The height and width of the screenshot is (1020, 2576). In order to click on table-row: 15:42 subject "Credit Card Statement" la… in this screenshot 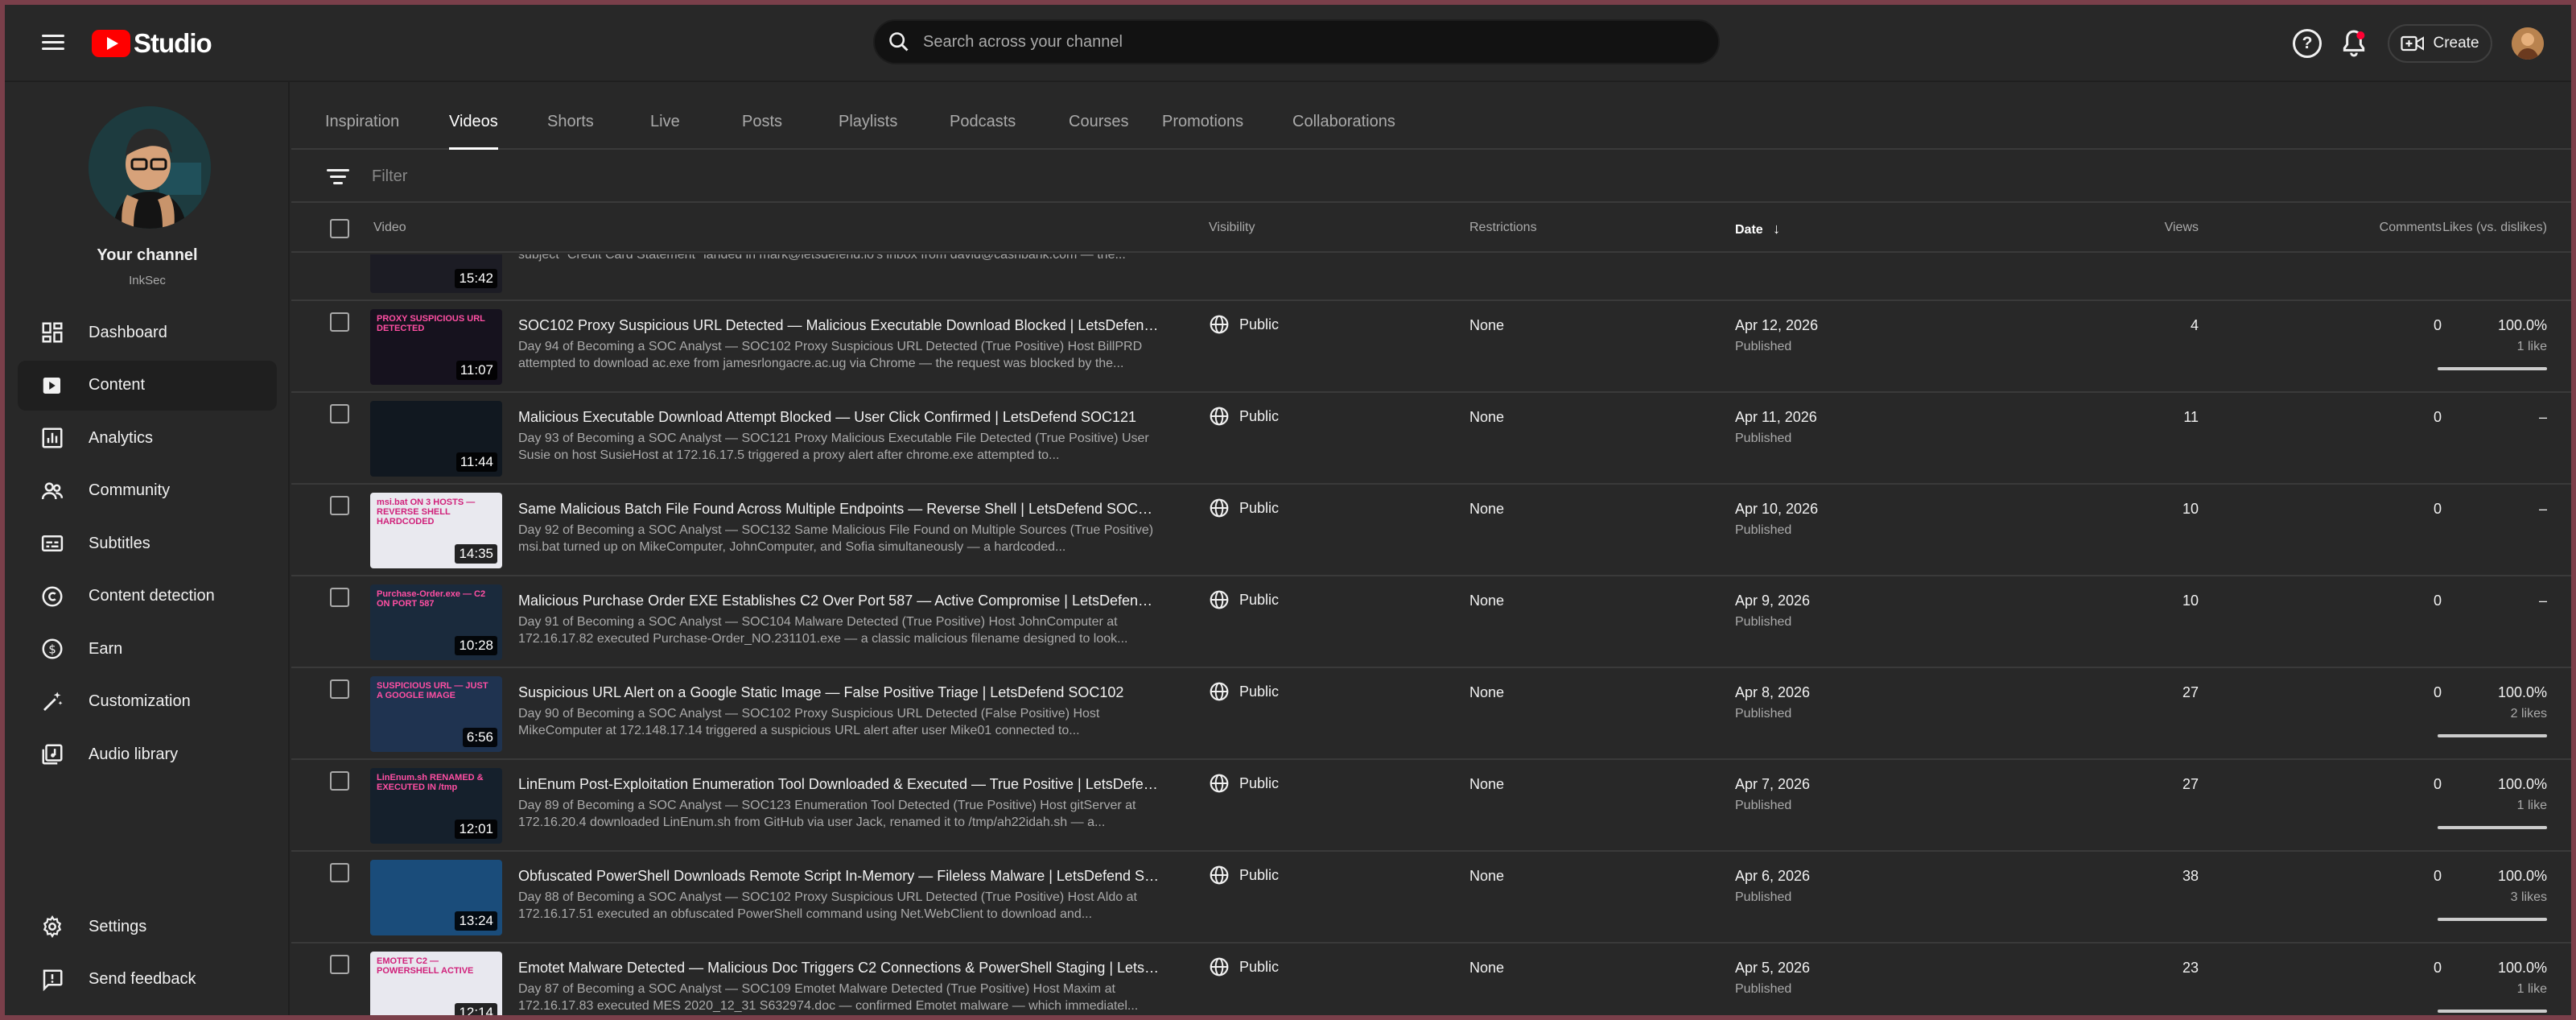, I will do `click(1431, 277)`.